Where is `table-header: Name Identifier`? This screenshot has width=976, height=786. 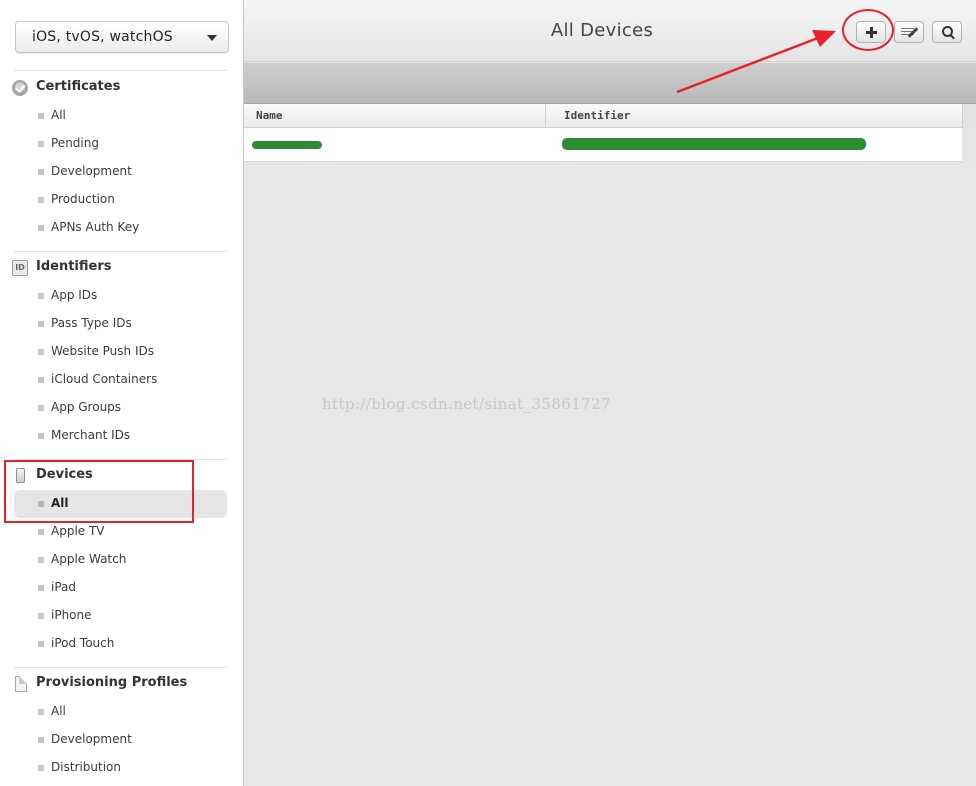 table-header: Name Identifier is located at coordinates (610, 116).